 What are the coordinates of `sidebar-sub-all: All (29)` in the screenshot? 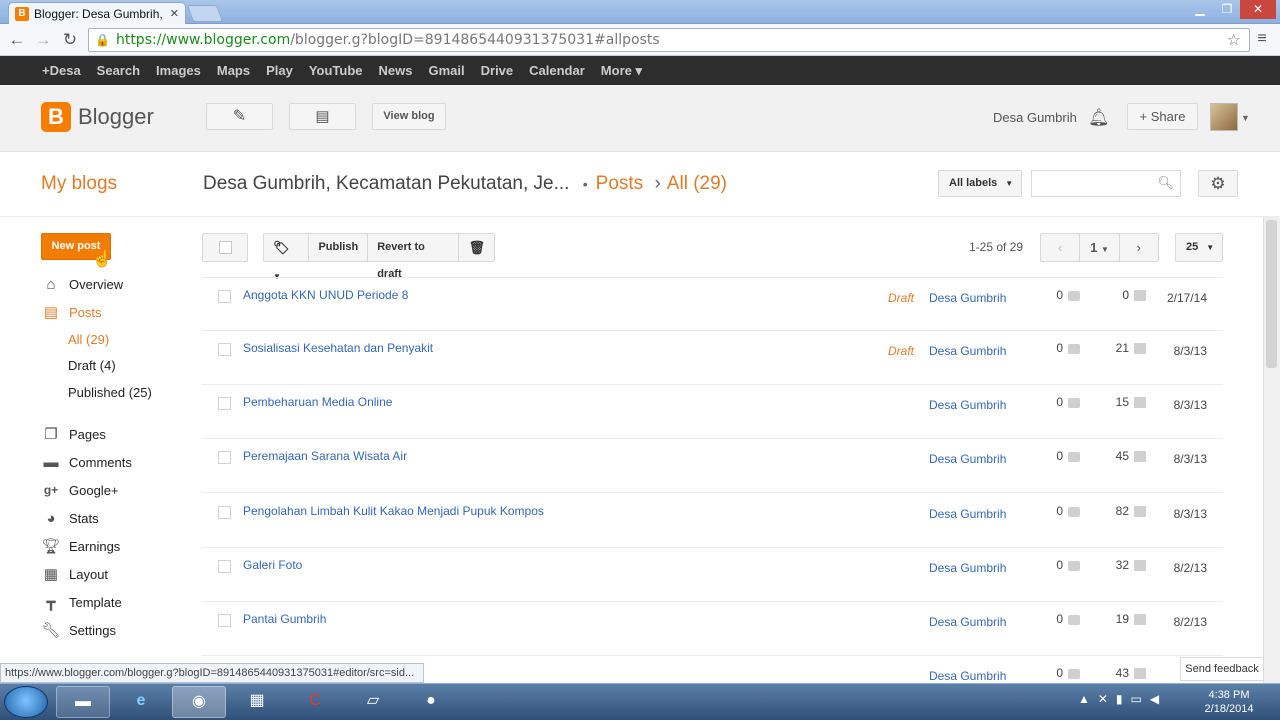 It's located at (88, 339).